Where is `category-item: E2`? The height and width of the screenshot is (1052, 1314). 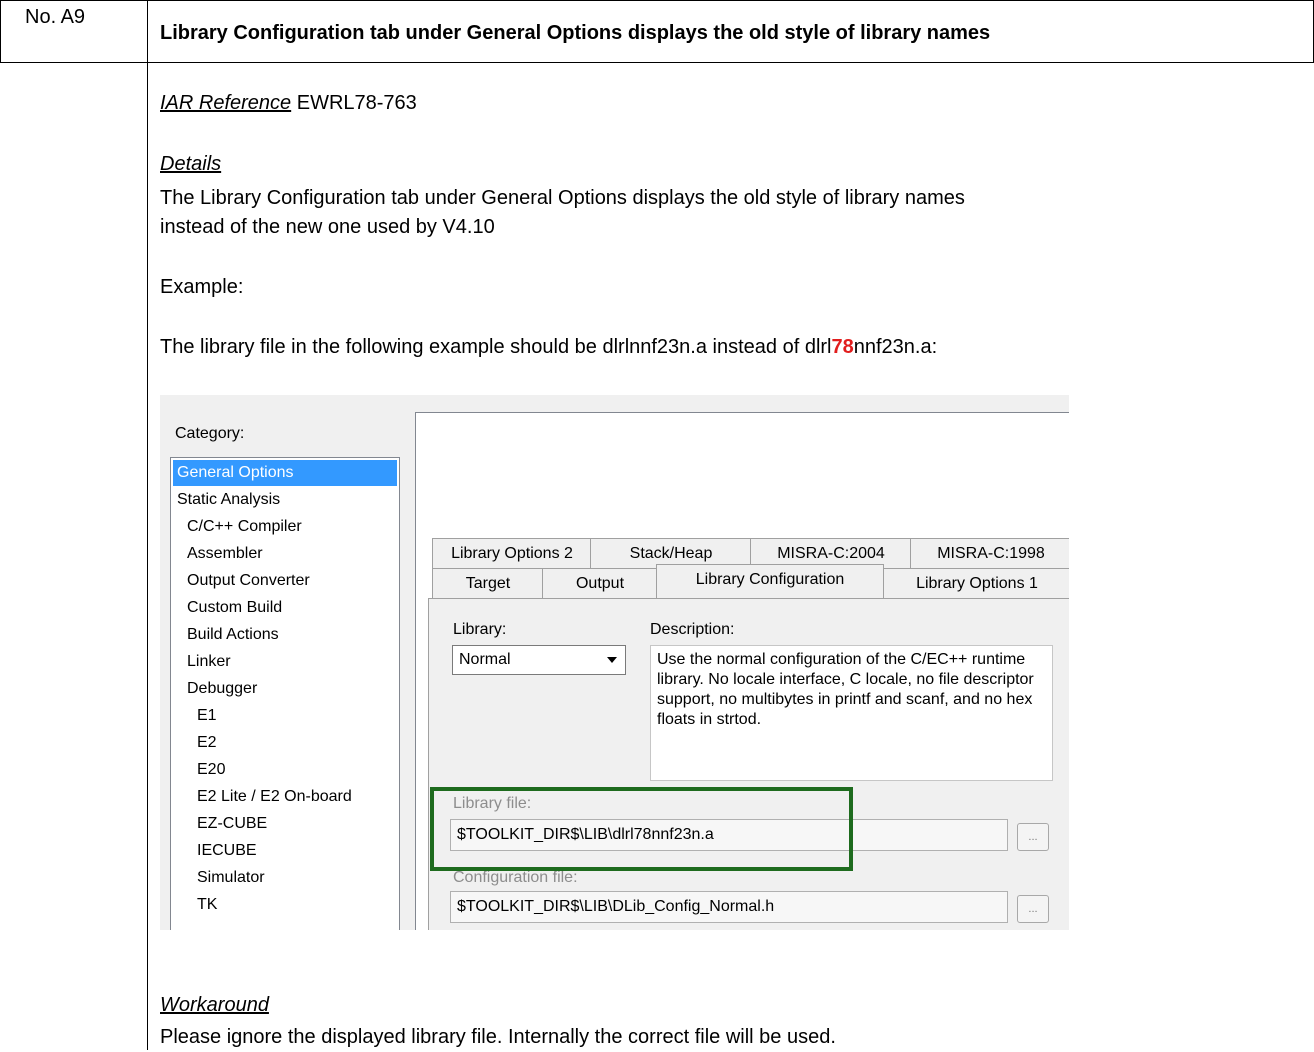
category-item: E2 is located at coordinates (207, 743).